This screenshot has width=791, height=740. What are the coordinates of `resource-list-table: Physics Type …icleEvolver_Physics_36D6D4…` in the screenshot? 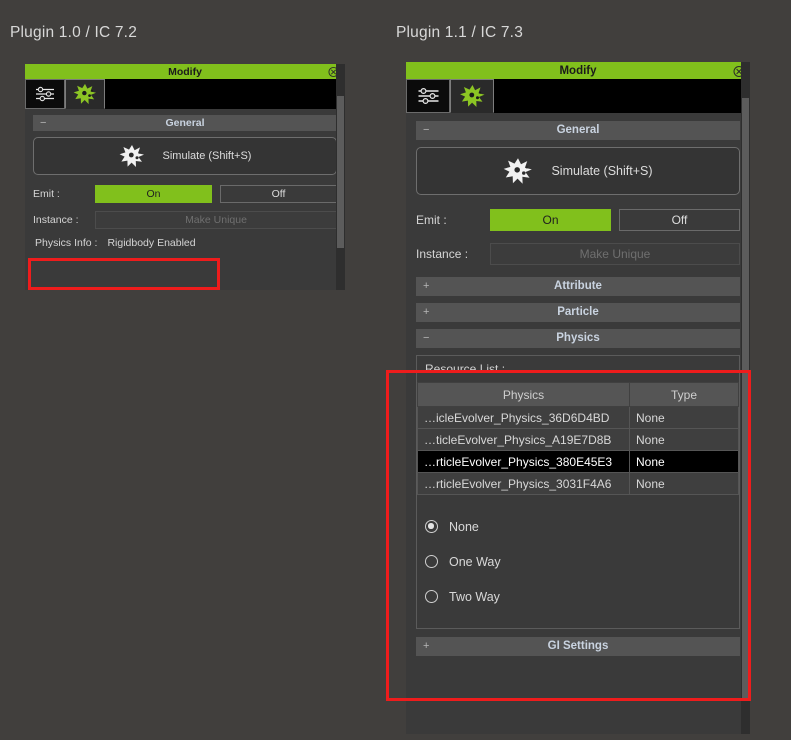 It's located at (578, 438).